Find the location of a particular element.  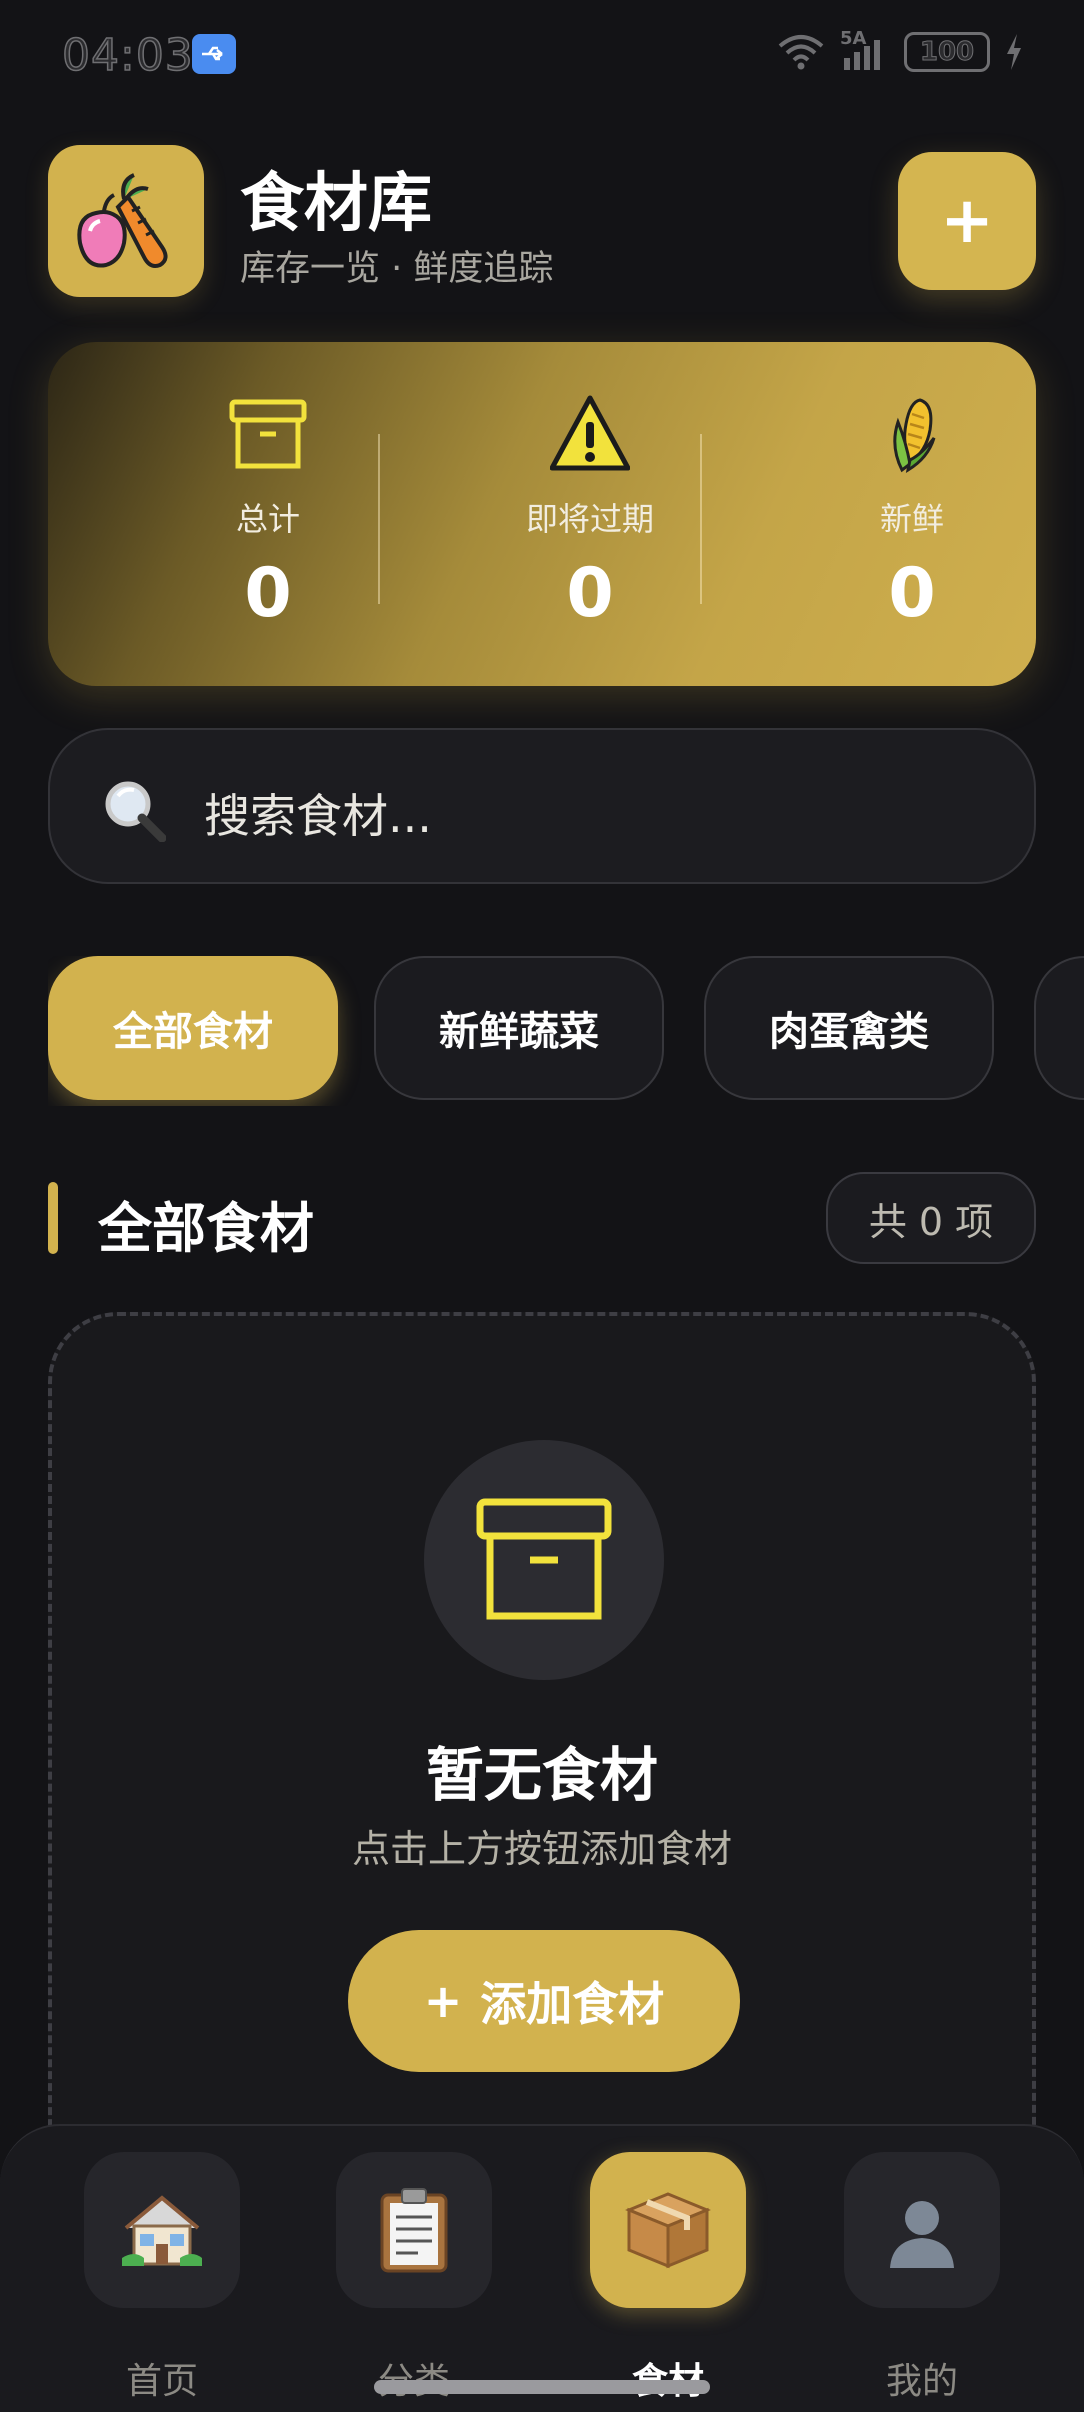

package-icon is located at coordinates (668, 2230).